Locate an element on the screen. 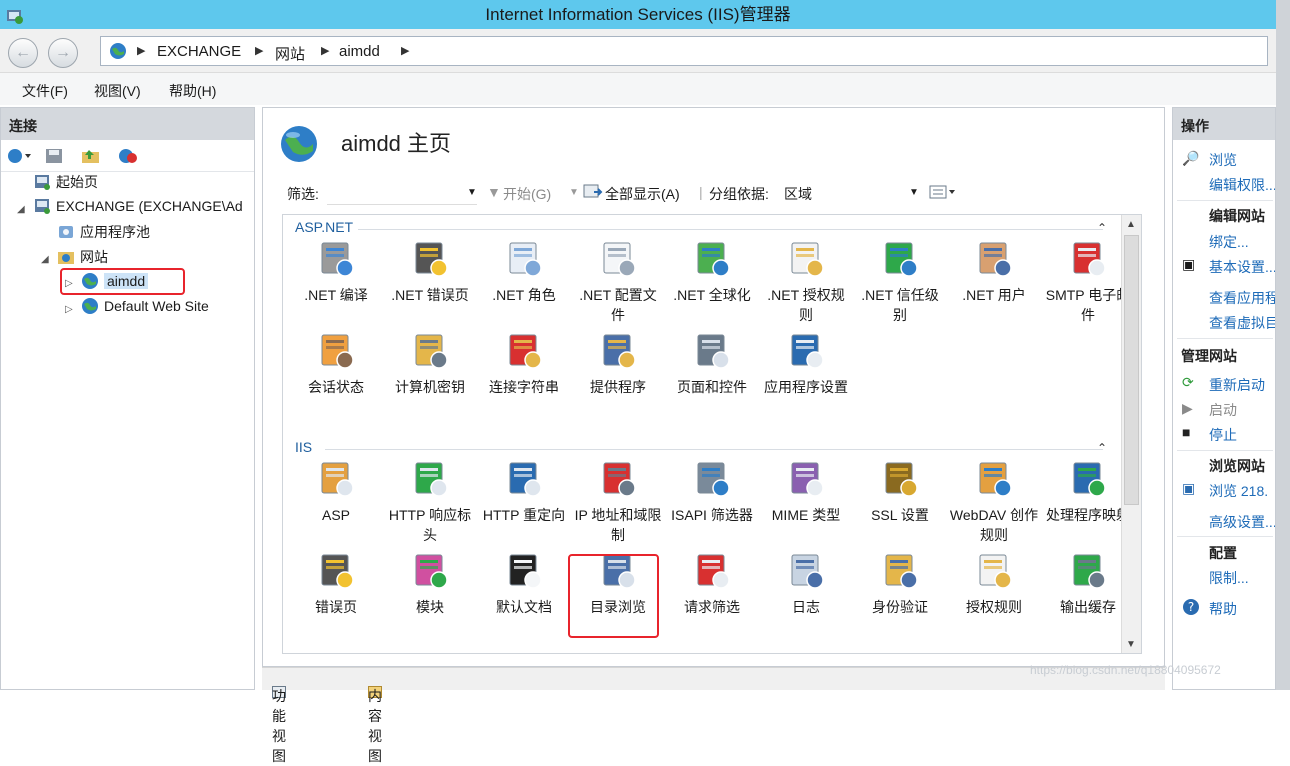 The height and width of the screenshot is (766, 1290). feature-label: .NET 错误页 is located at coordinates (430, 295).